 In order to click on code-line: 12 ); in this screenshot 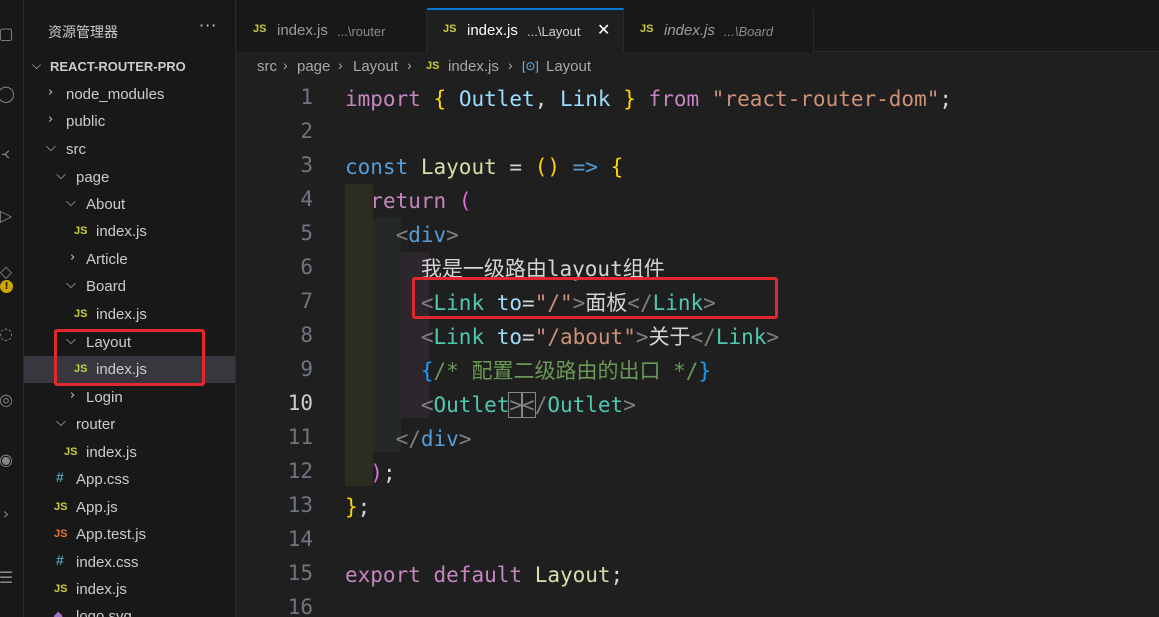, I will do `click(698, 473)`.